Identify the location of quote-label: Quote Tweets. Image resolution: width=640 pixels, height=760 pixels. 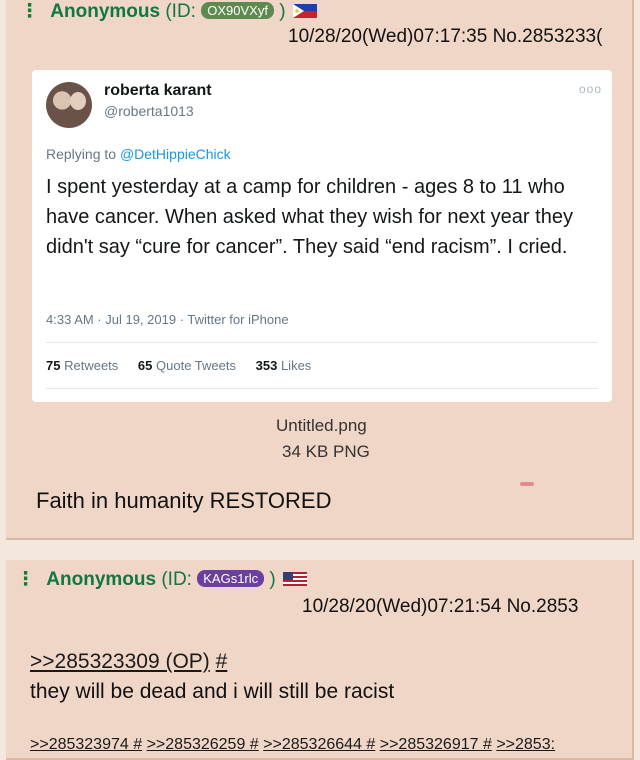
(196, 365).